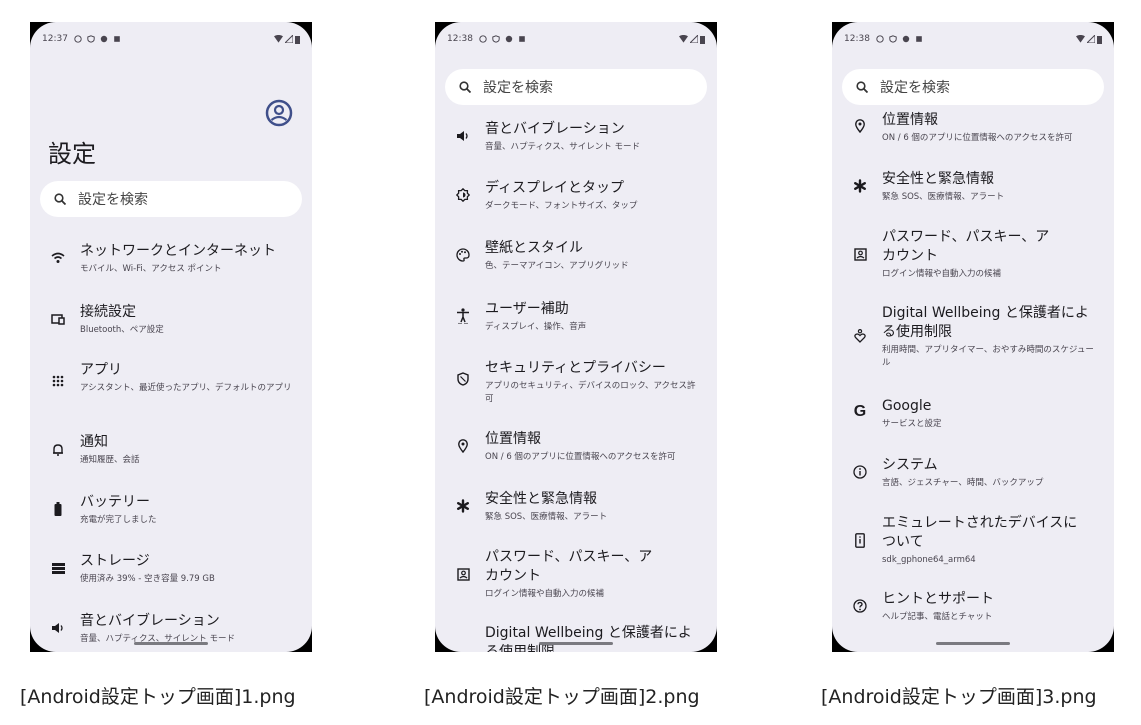  I want to click on item-subtitle: 利用時間、アプリタイマー、おやすみ時間のスケジュール, so click(988, 356).